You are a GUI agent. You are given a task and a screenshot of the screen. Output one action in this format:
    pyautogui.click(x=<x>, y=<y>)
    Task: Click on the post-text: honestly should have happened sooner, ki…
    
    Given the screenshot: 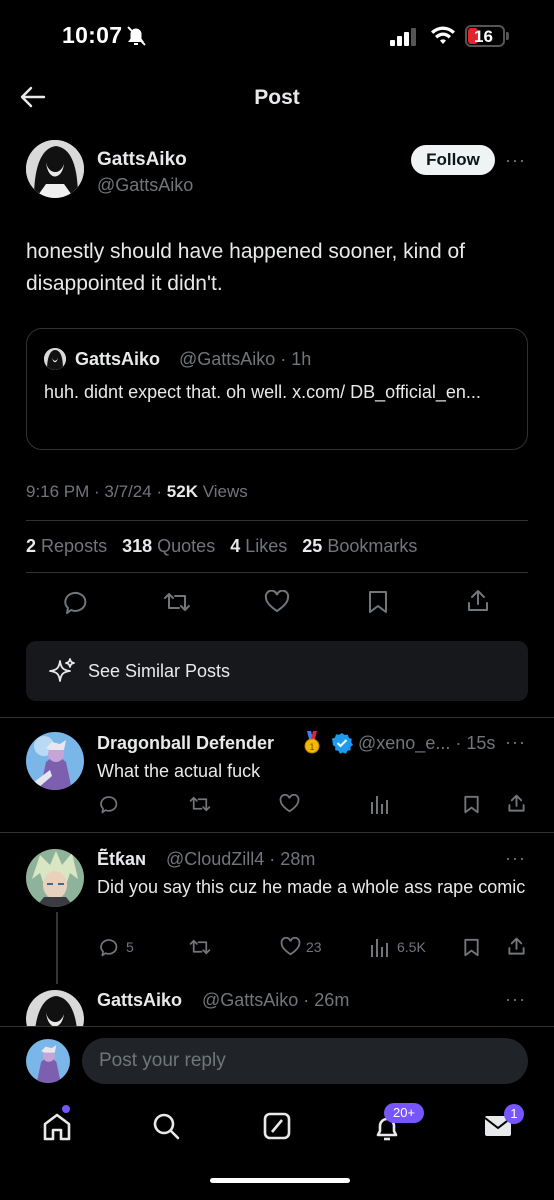 What is the action you would take?
    pyautogui.click(x=246, y=267)
    